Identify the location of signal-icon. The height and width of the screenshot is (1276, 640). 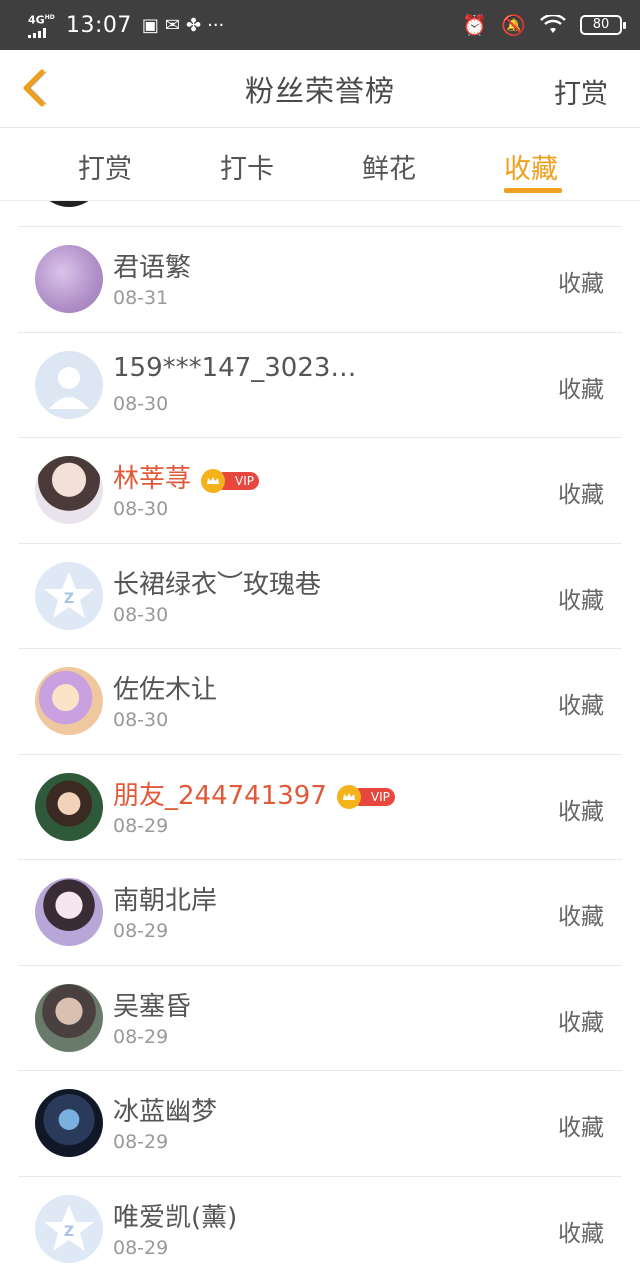
(44, 32).